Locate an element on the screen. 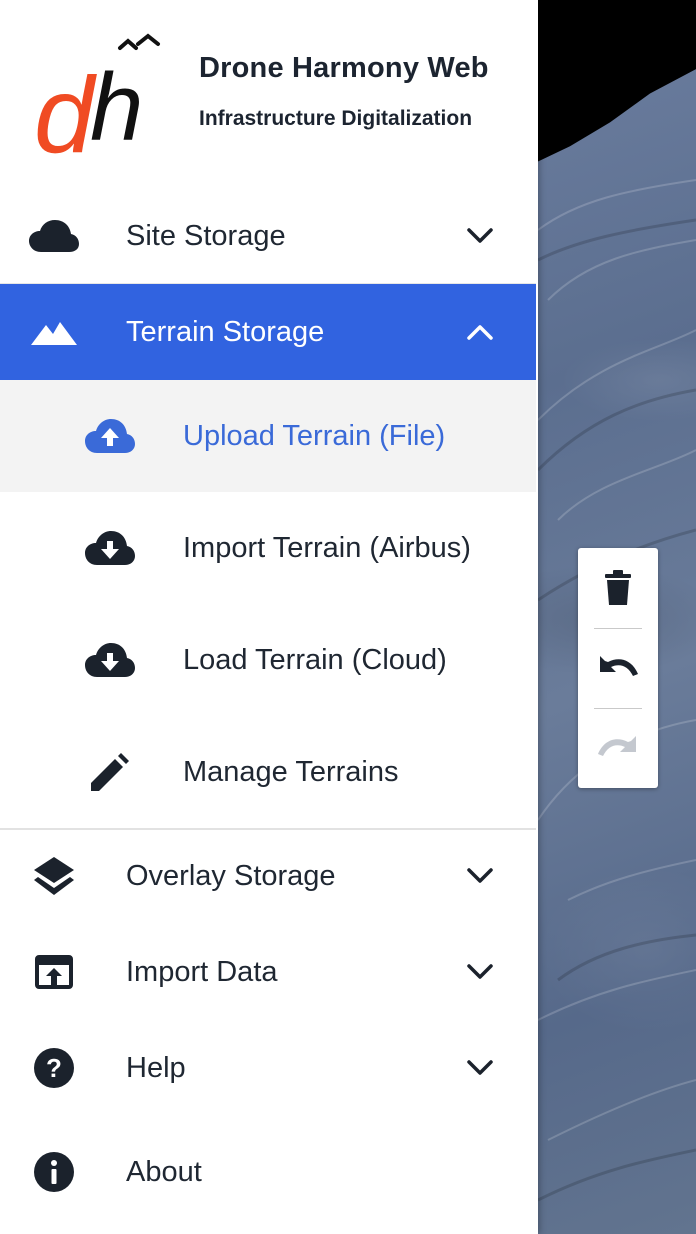  cloud-upload-icon is located at coordinates (110, 436).